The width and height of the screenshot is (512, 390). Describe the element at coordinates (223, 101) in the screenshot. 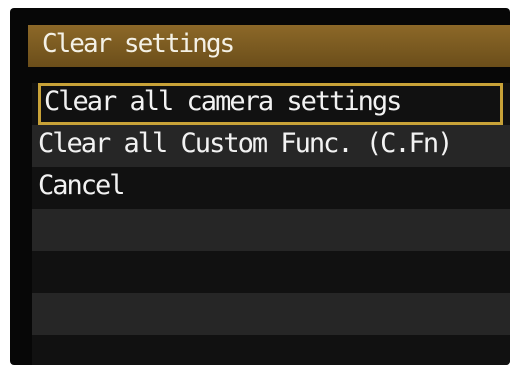

I see `menu-item-label: Clear all camera settings` at that location.